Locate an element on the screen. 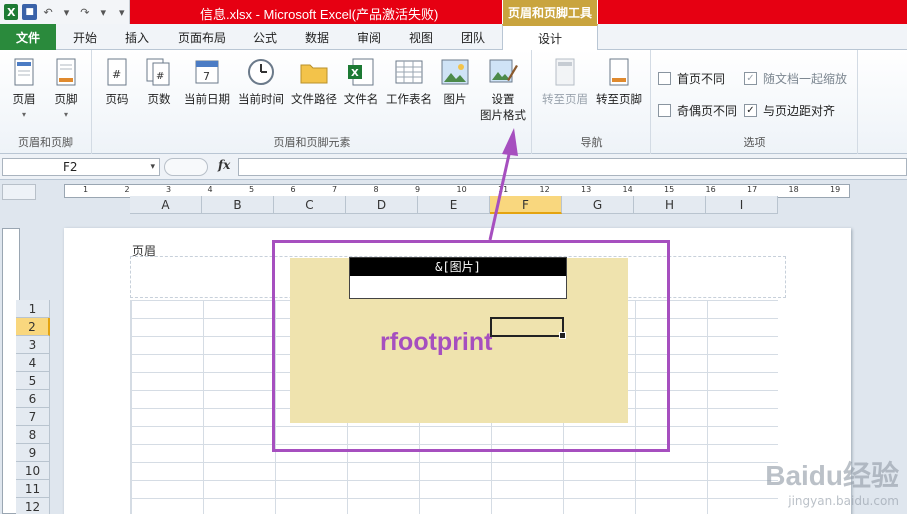 This screenshot has width=907, height=514. tab-insert: 插入 is located at coordinates (137, 37).